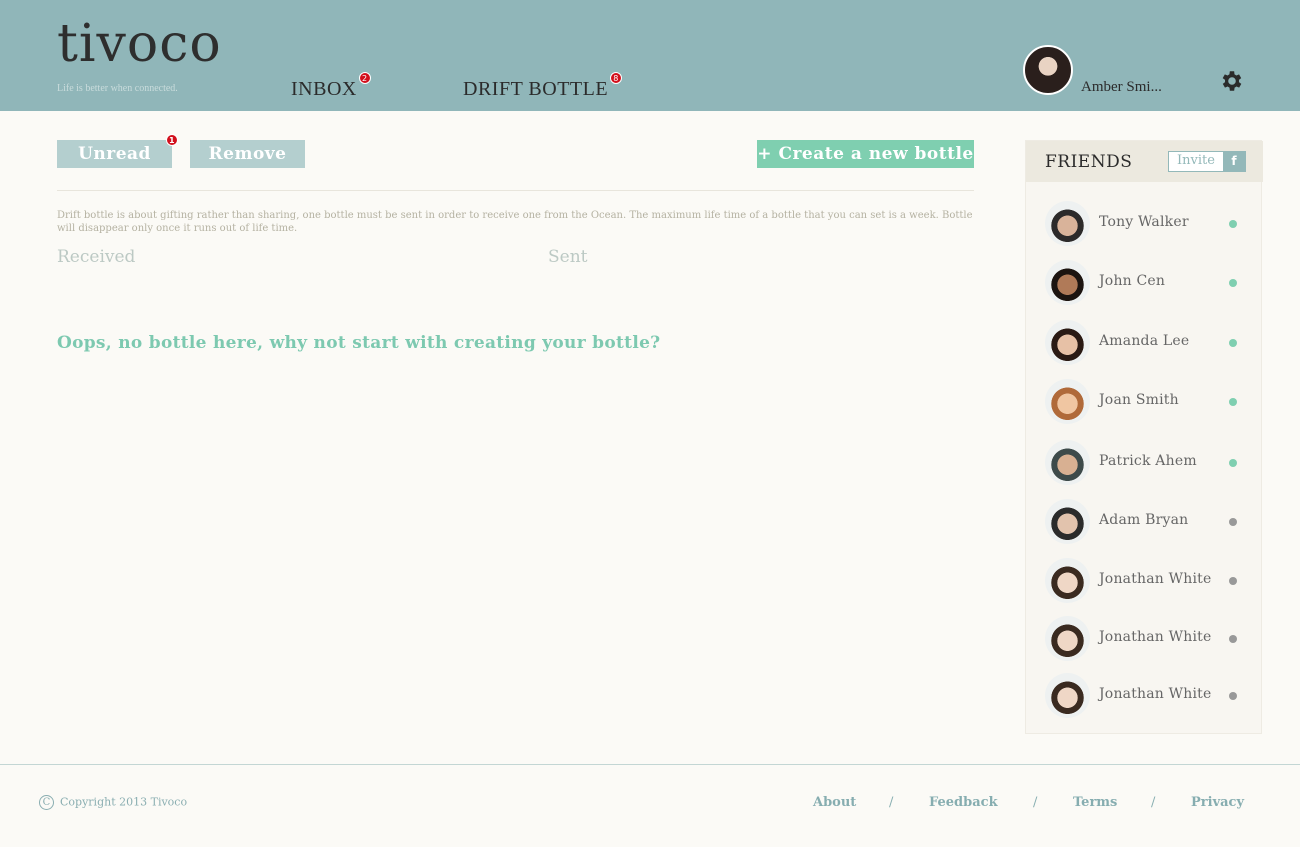 The height and width of the screenshot is (847, 1300). Describe the element at coordinates (114, 154) in the screenshot. I see `unread-button-label: Unread` at that location.